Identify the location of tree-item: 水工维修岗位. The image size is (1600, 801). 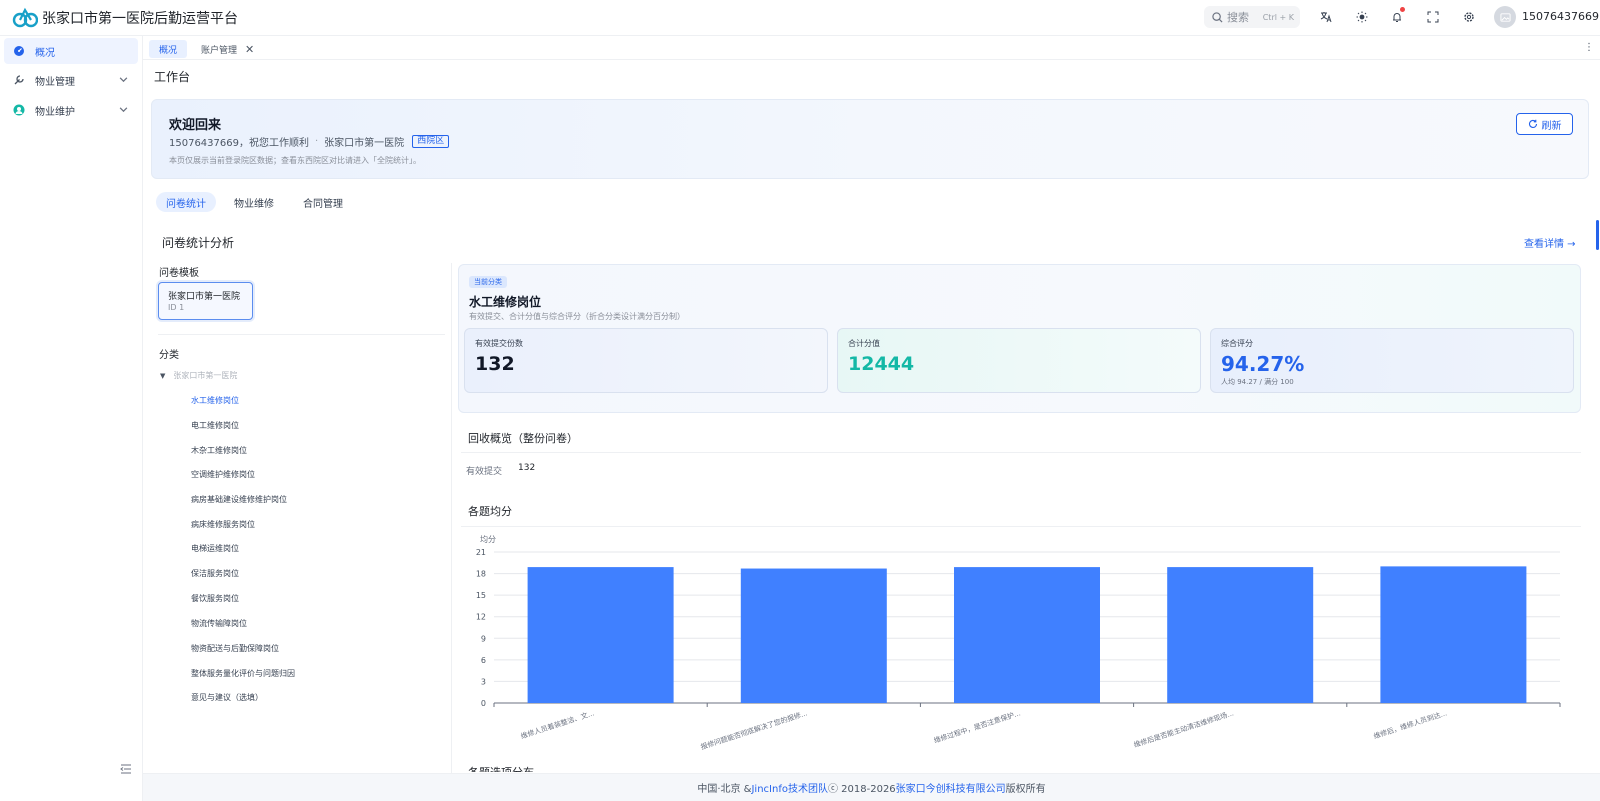
(215, 400).